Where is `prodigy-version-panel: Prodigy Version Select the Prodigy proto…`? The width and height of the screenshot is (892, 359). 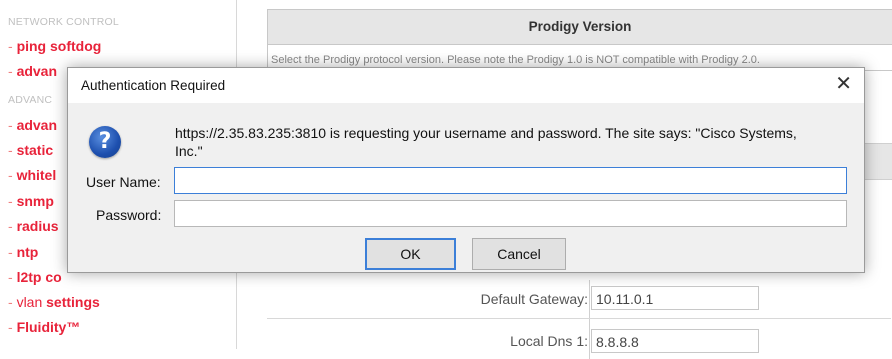 prodigy-version-panel: Prodigy Version Select the Prodigy proto… is located at coordinates (579, 40).